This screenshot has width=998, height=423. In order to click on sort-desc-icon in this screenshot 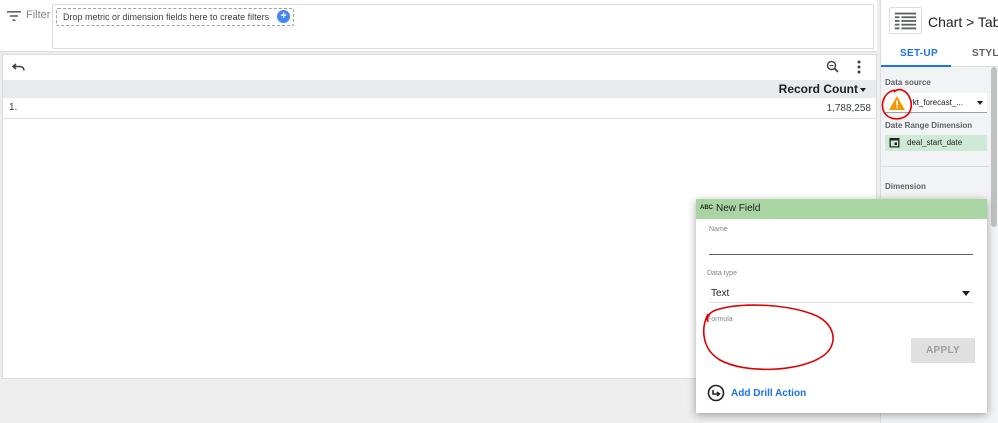, I will do `click(863, 90)`.